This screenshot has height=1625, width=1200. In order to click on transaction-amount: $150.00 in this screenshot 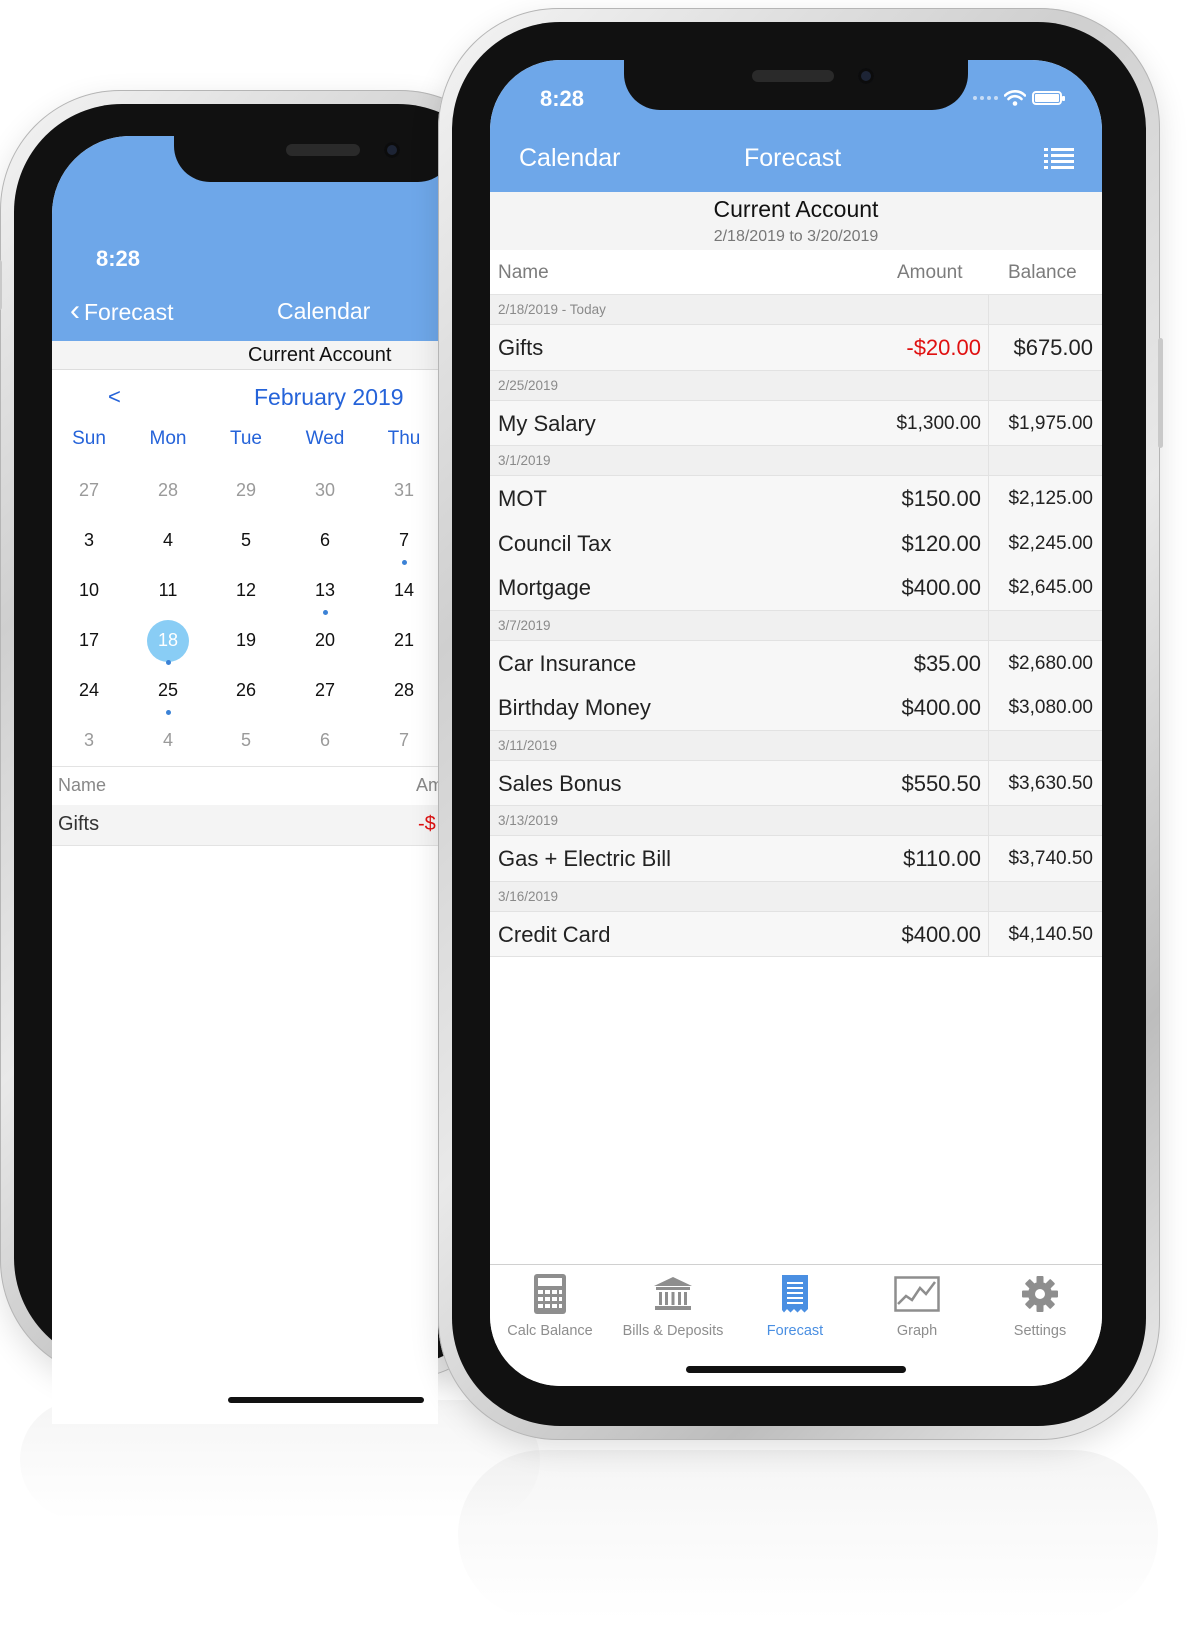, I will do `click(941, 498)`.